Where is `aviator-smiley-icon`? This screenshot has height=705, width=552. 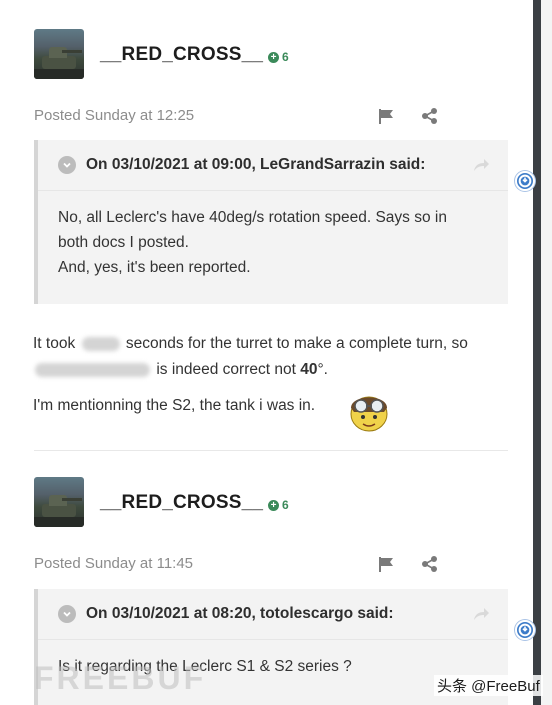 aviator-smiley-icon is located at coordinates (369, 414).